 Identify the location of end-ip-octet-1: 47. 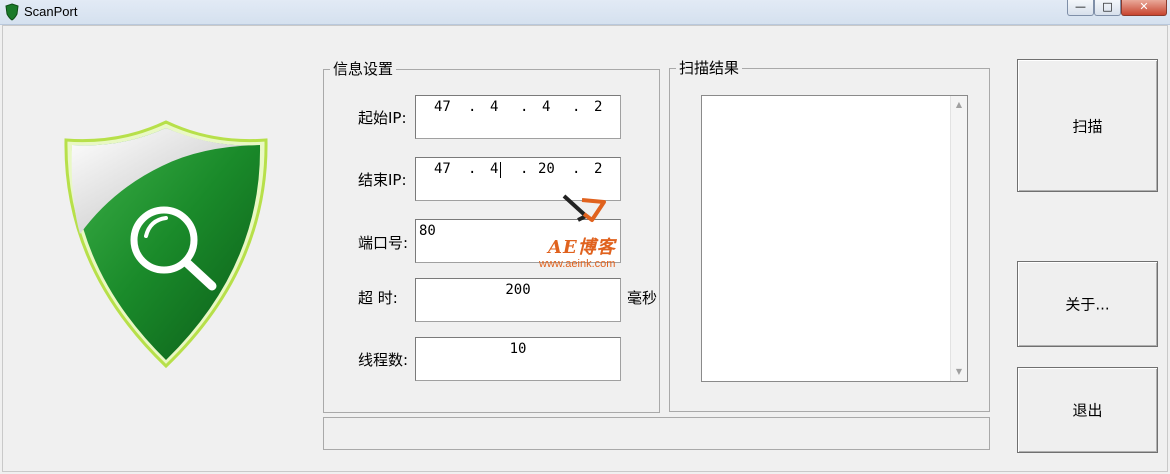
(442, 169).